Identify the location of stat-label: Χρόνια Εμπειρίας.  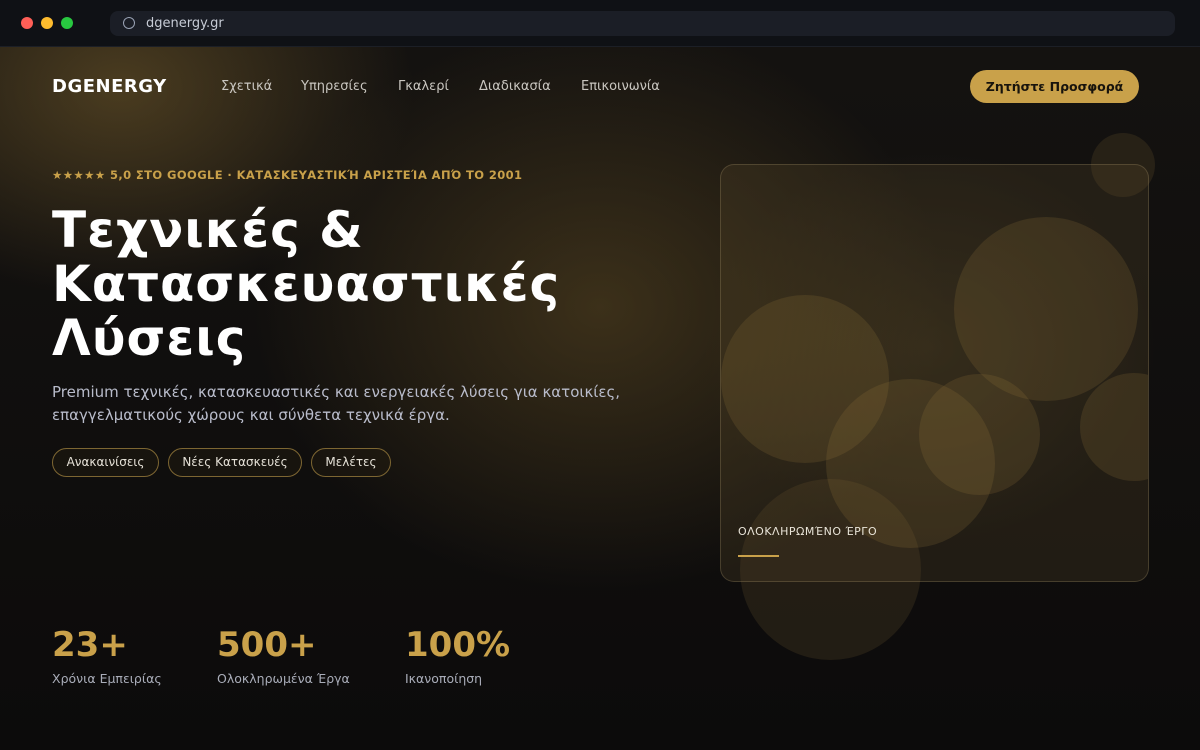
(107, 678).